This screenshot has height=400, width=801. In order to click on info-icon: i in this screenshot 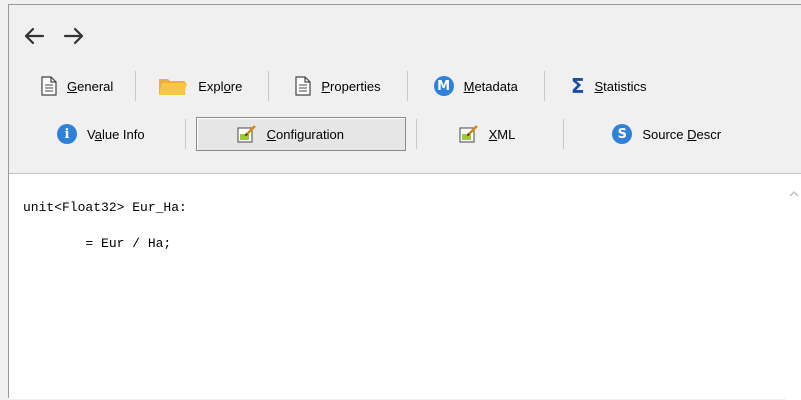, I will do `click(67, 134)`.